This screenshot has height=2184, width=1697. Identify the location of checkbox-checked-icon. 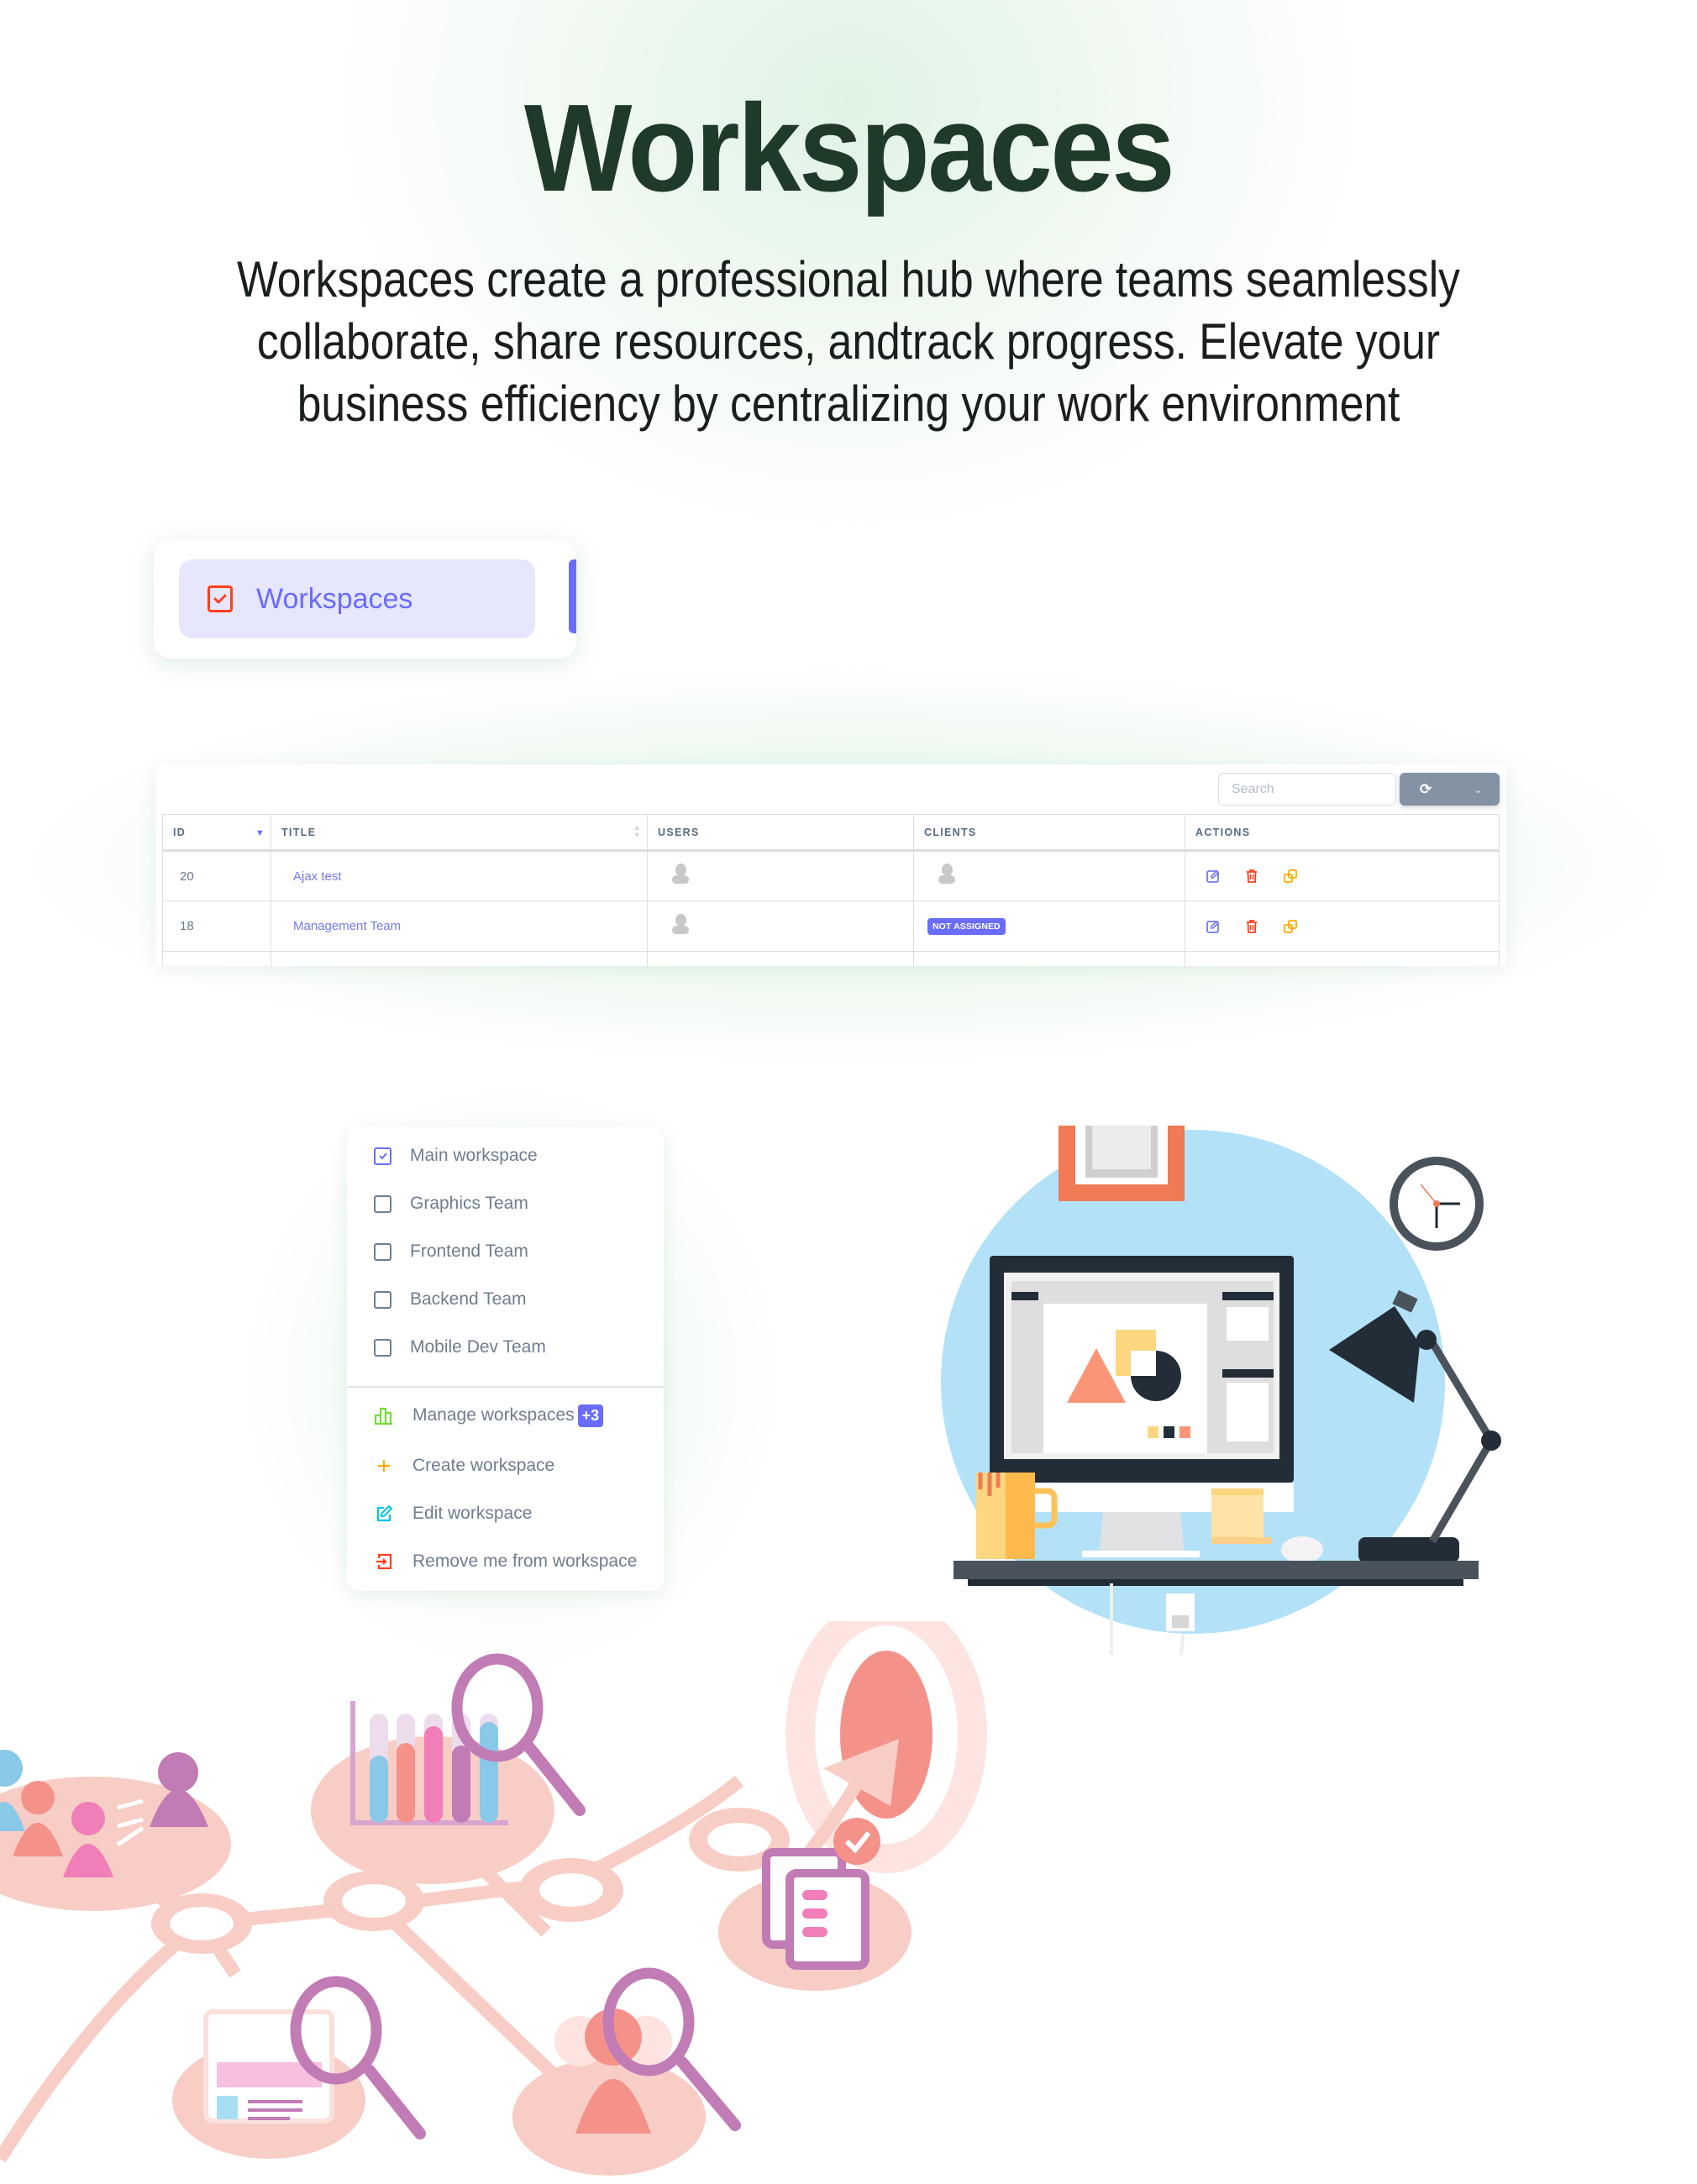
(382, 1156).